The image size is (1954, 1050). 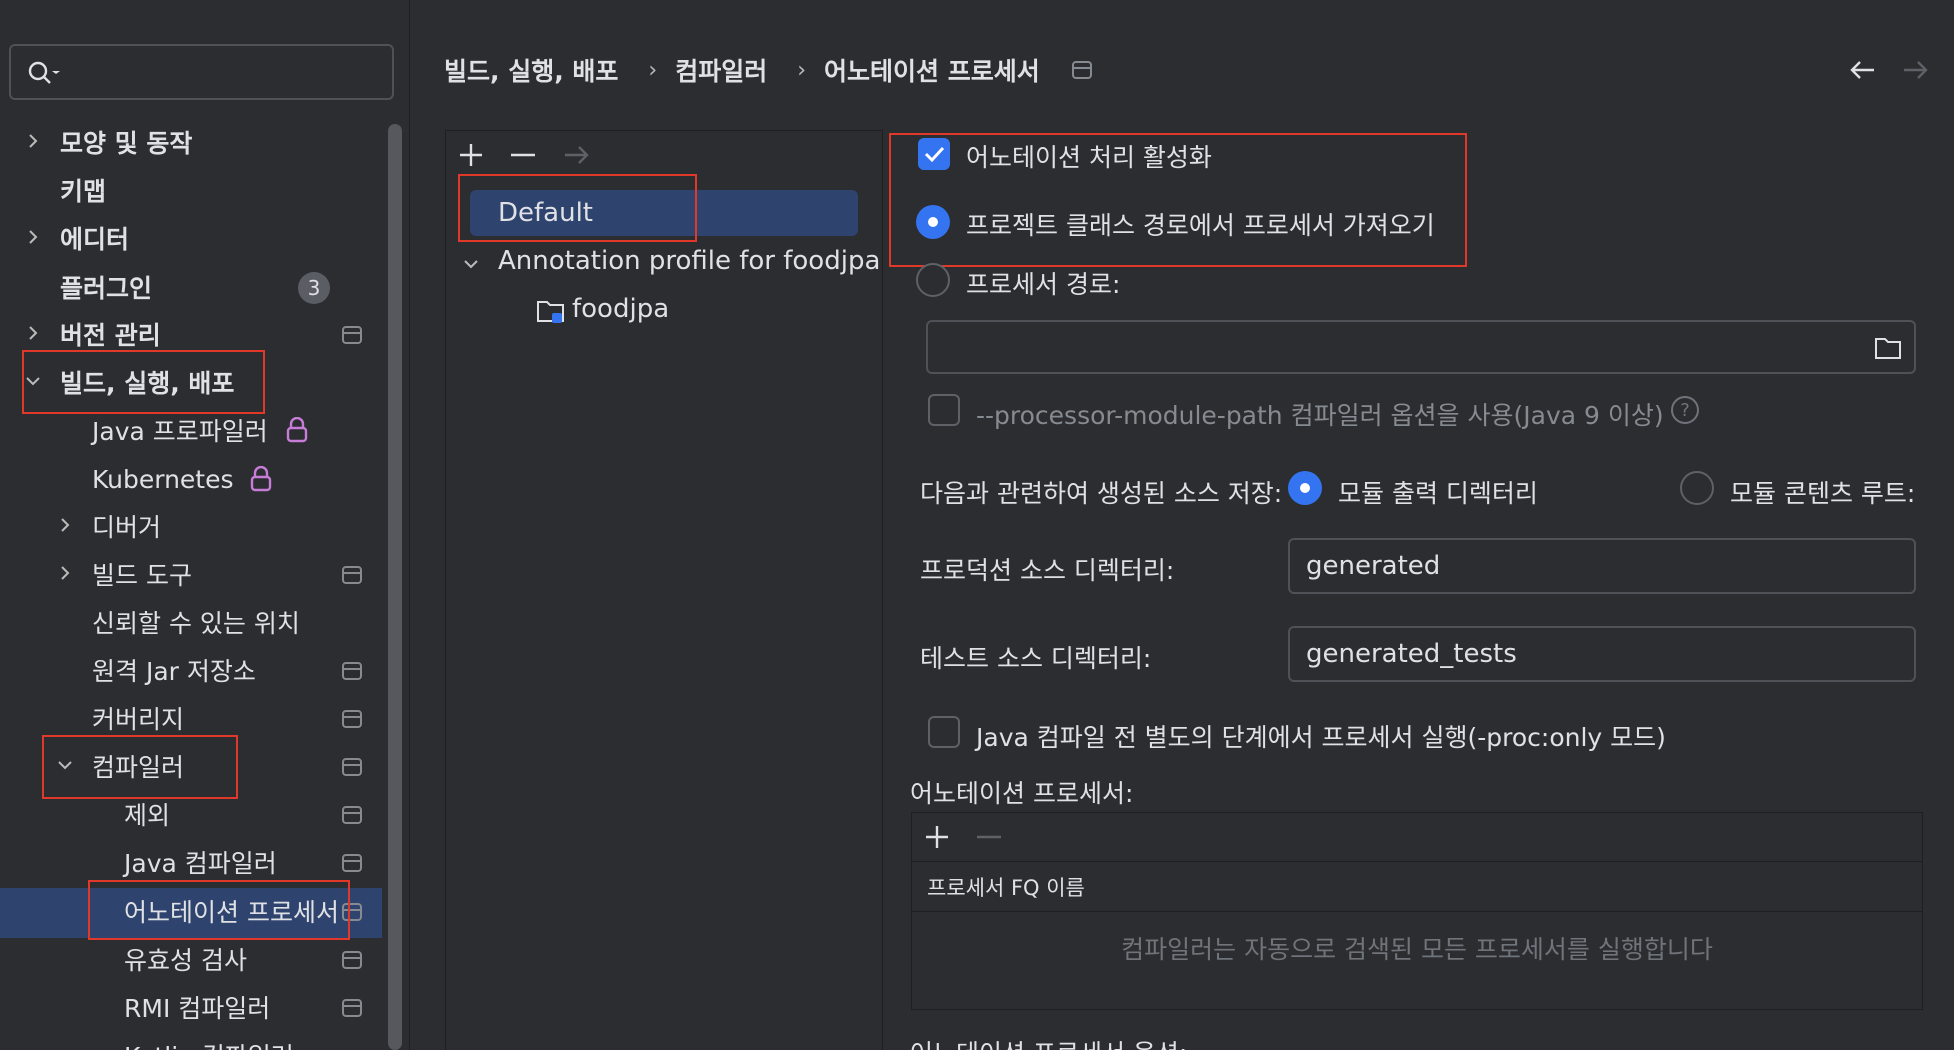 What do you see at coordinates (689, 261) in the screenshot?
I see `profile-foodjpa-group: Annotation profile for foodjpa` at bounding box center [689, 261].